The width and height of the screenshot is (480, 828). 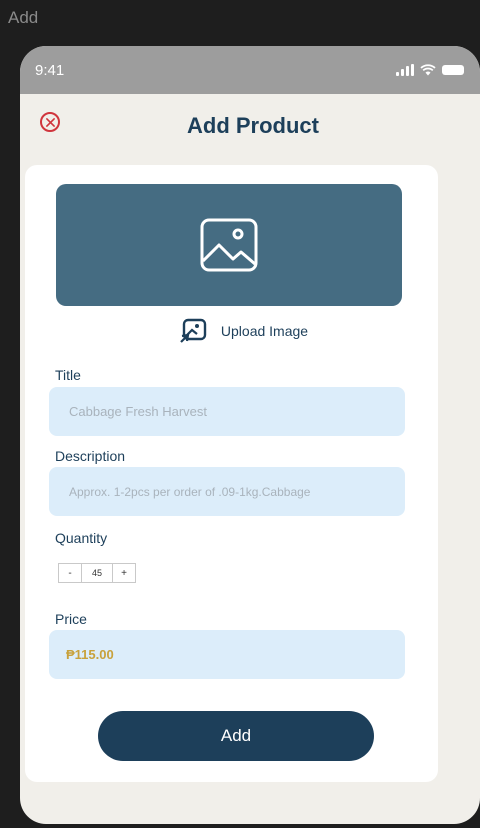 I want to click on upload-image-icon, so click(x=193, y=330).